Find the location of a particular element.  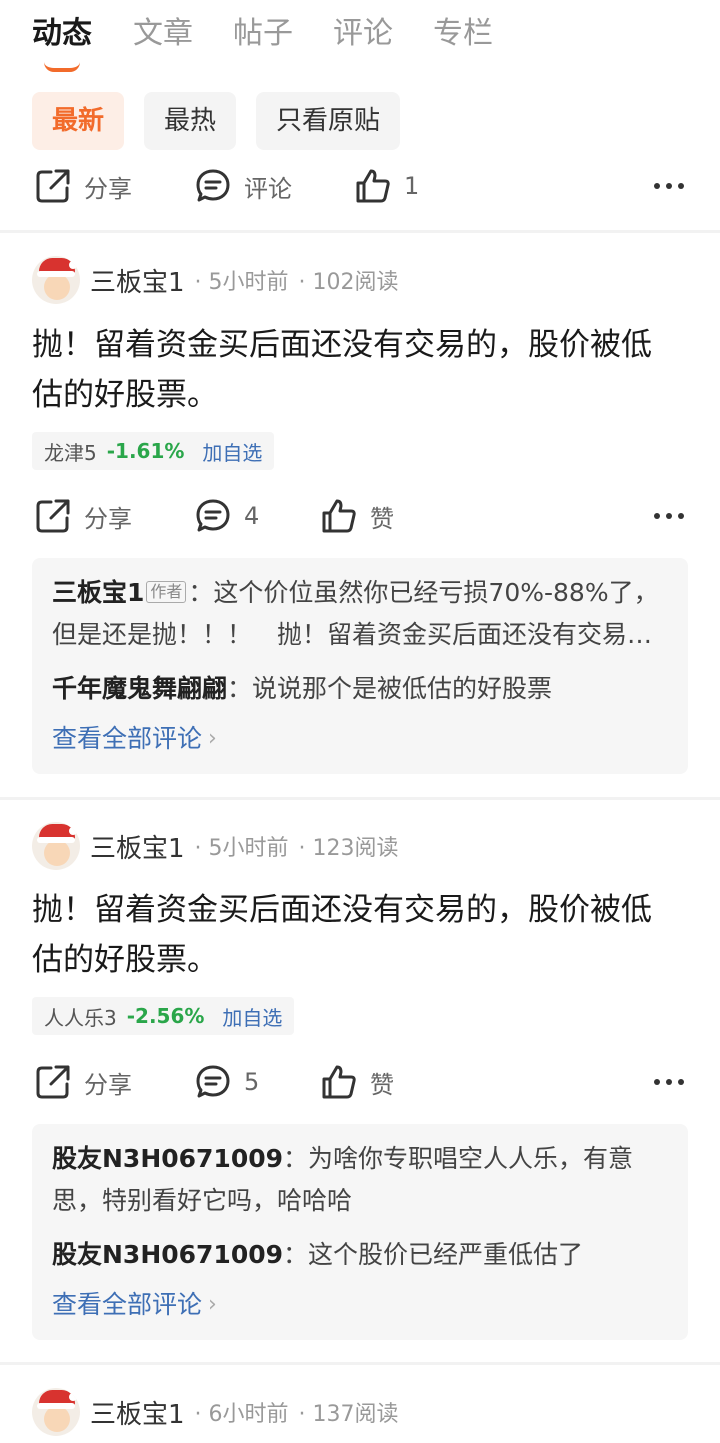

post-action-row: 分享 4 赞 is located at coordinates (360, 516).